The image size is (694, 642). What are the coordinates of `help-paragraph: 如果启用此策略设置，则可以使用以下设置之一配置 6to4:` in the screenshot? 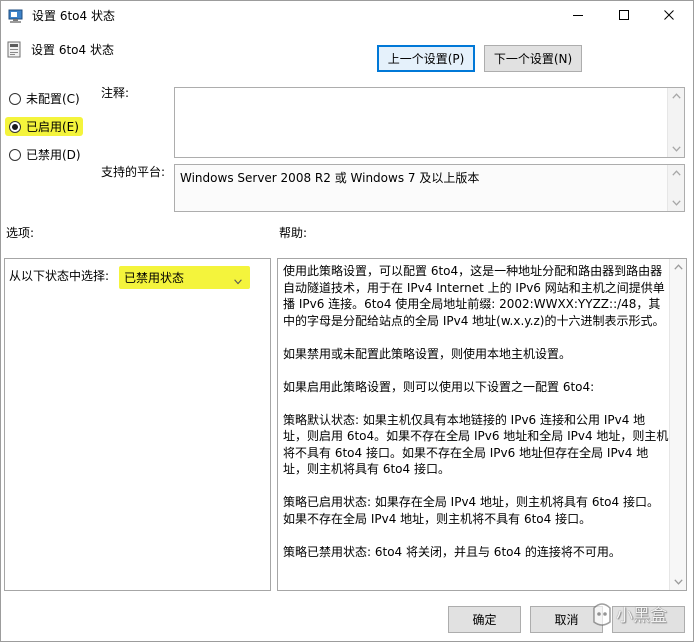 It's located at (439, 386).